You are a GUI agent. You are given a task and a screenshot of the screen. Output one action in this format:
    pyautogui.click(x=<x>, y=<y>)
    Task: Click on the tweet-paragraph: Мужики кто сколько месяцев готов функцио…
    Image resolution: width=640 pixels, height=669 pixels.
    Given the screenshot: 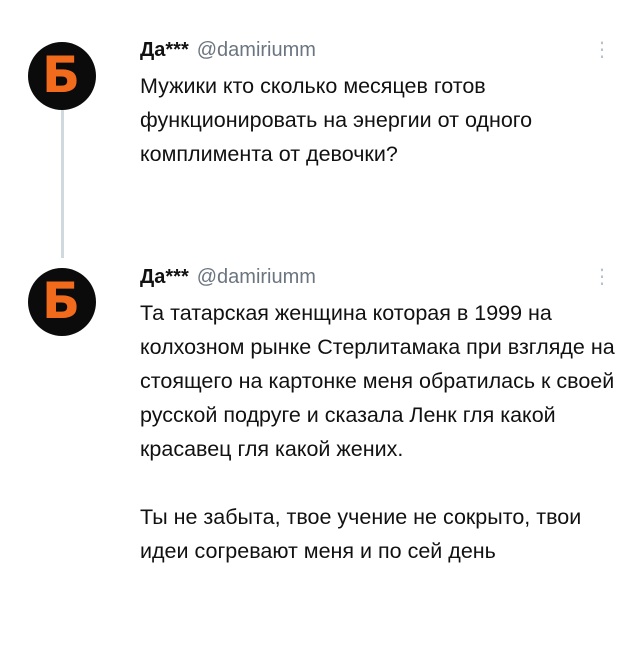 What is the action you would take?
    pyautogui.click(x=336, y=120)
    